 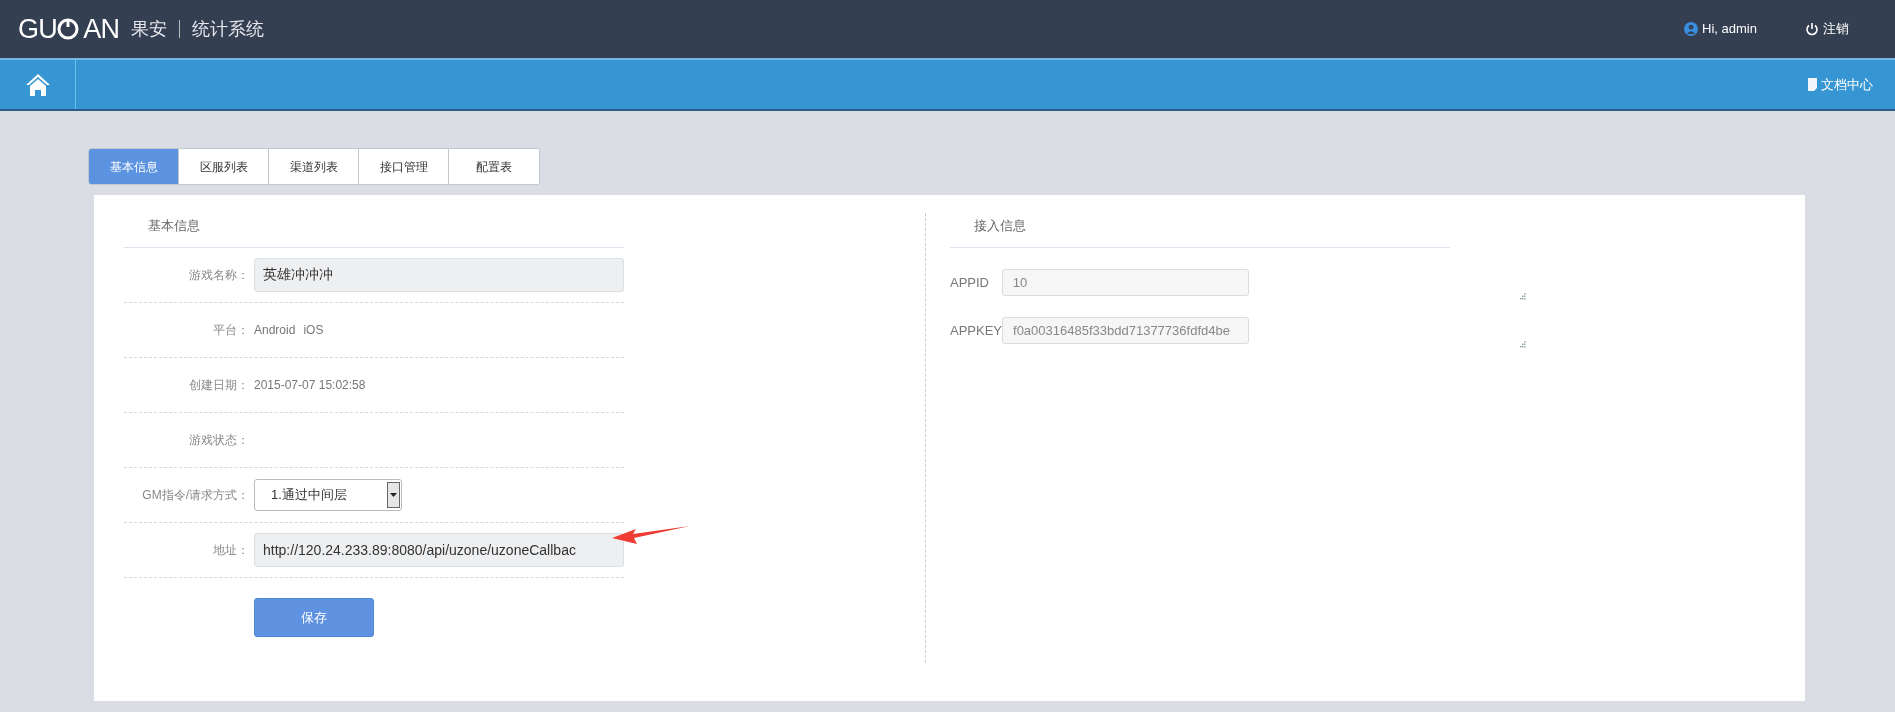 I want to click on document-icon, so click(x=1812, y=84).